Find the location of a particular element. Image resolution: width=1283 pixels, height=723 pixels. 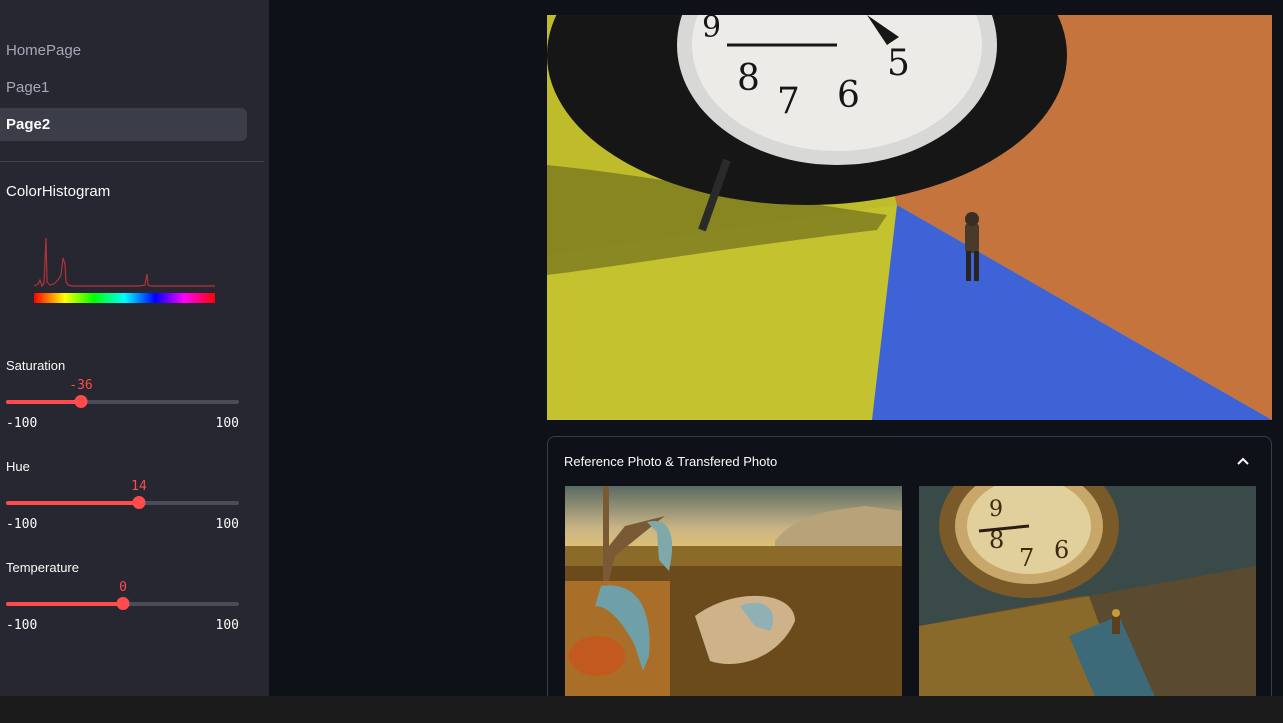

bottom-band is located at coordinates (641, 709).